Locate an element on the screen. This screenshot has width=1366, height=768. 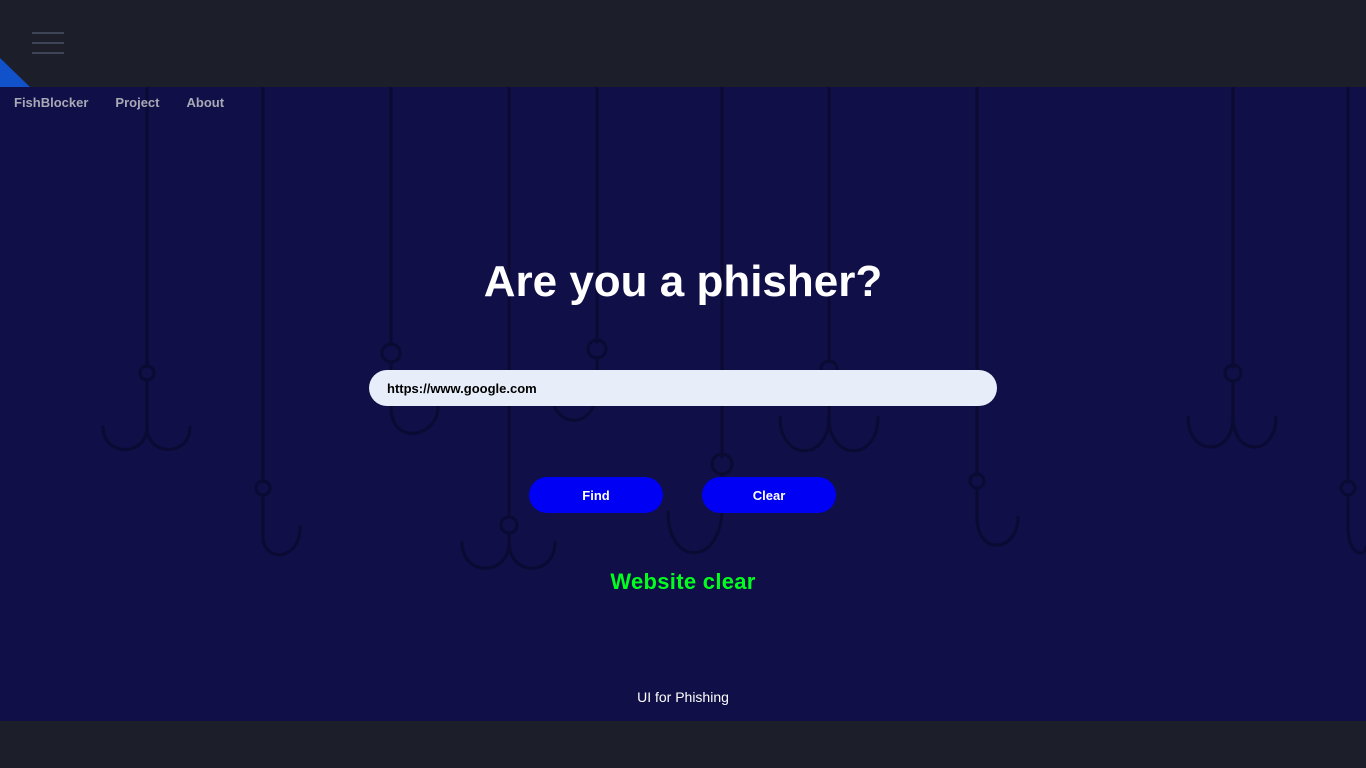
nav-link-project: Project is located at coordinates (137, 102).